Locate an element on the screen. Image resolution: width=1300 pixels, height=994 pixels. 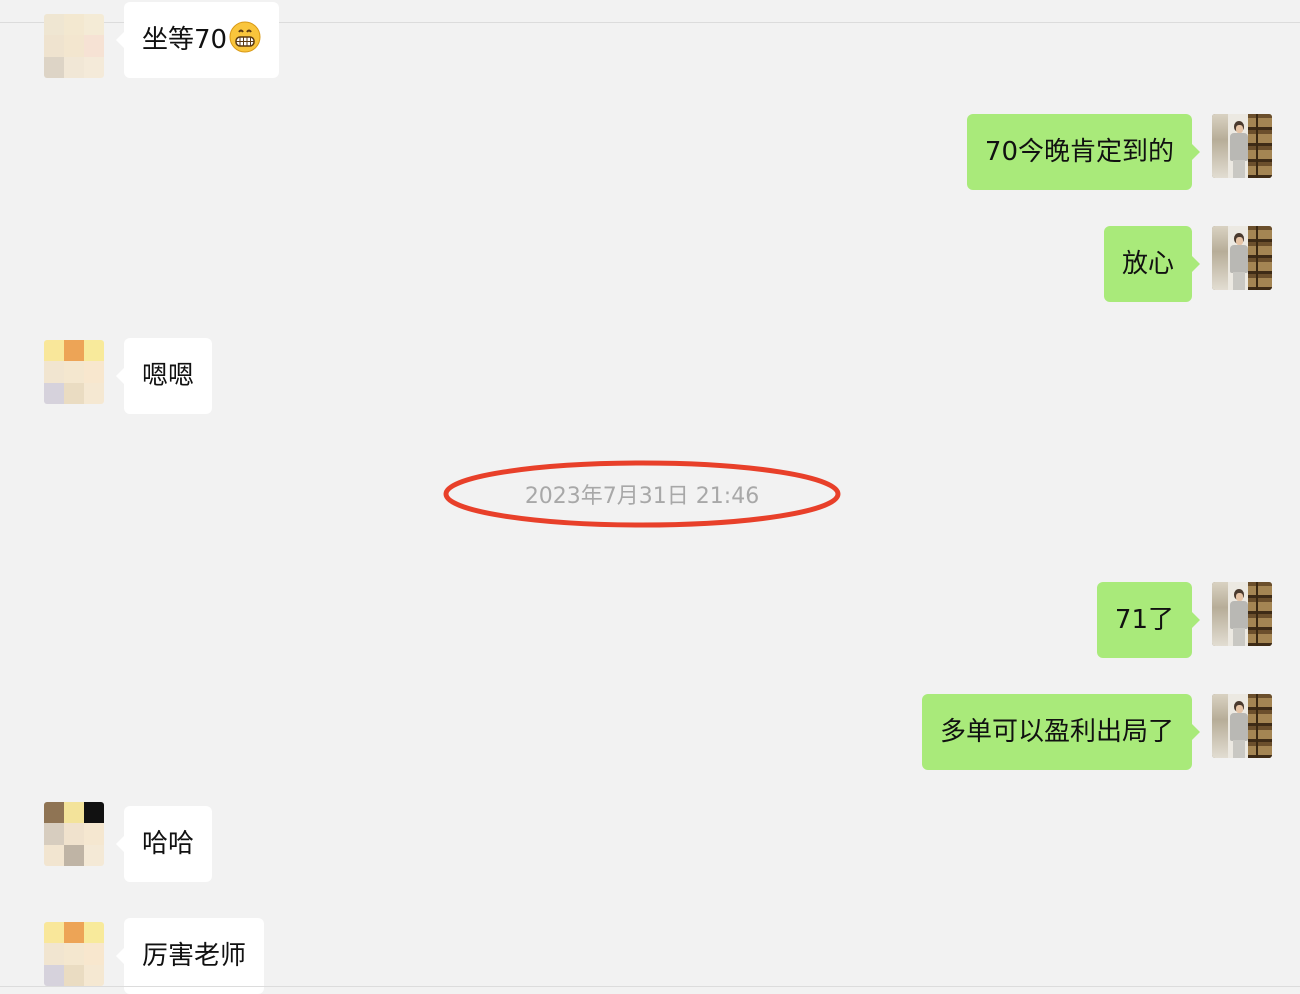
message-text: 71了 is located at coordinates (1144, 620).